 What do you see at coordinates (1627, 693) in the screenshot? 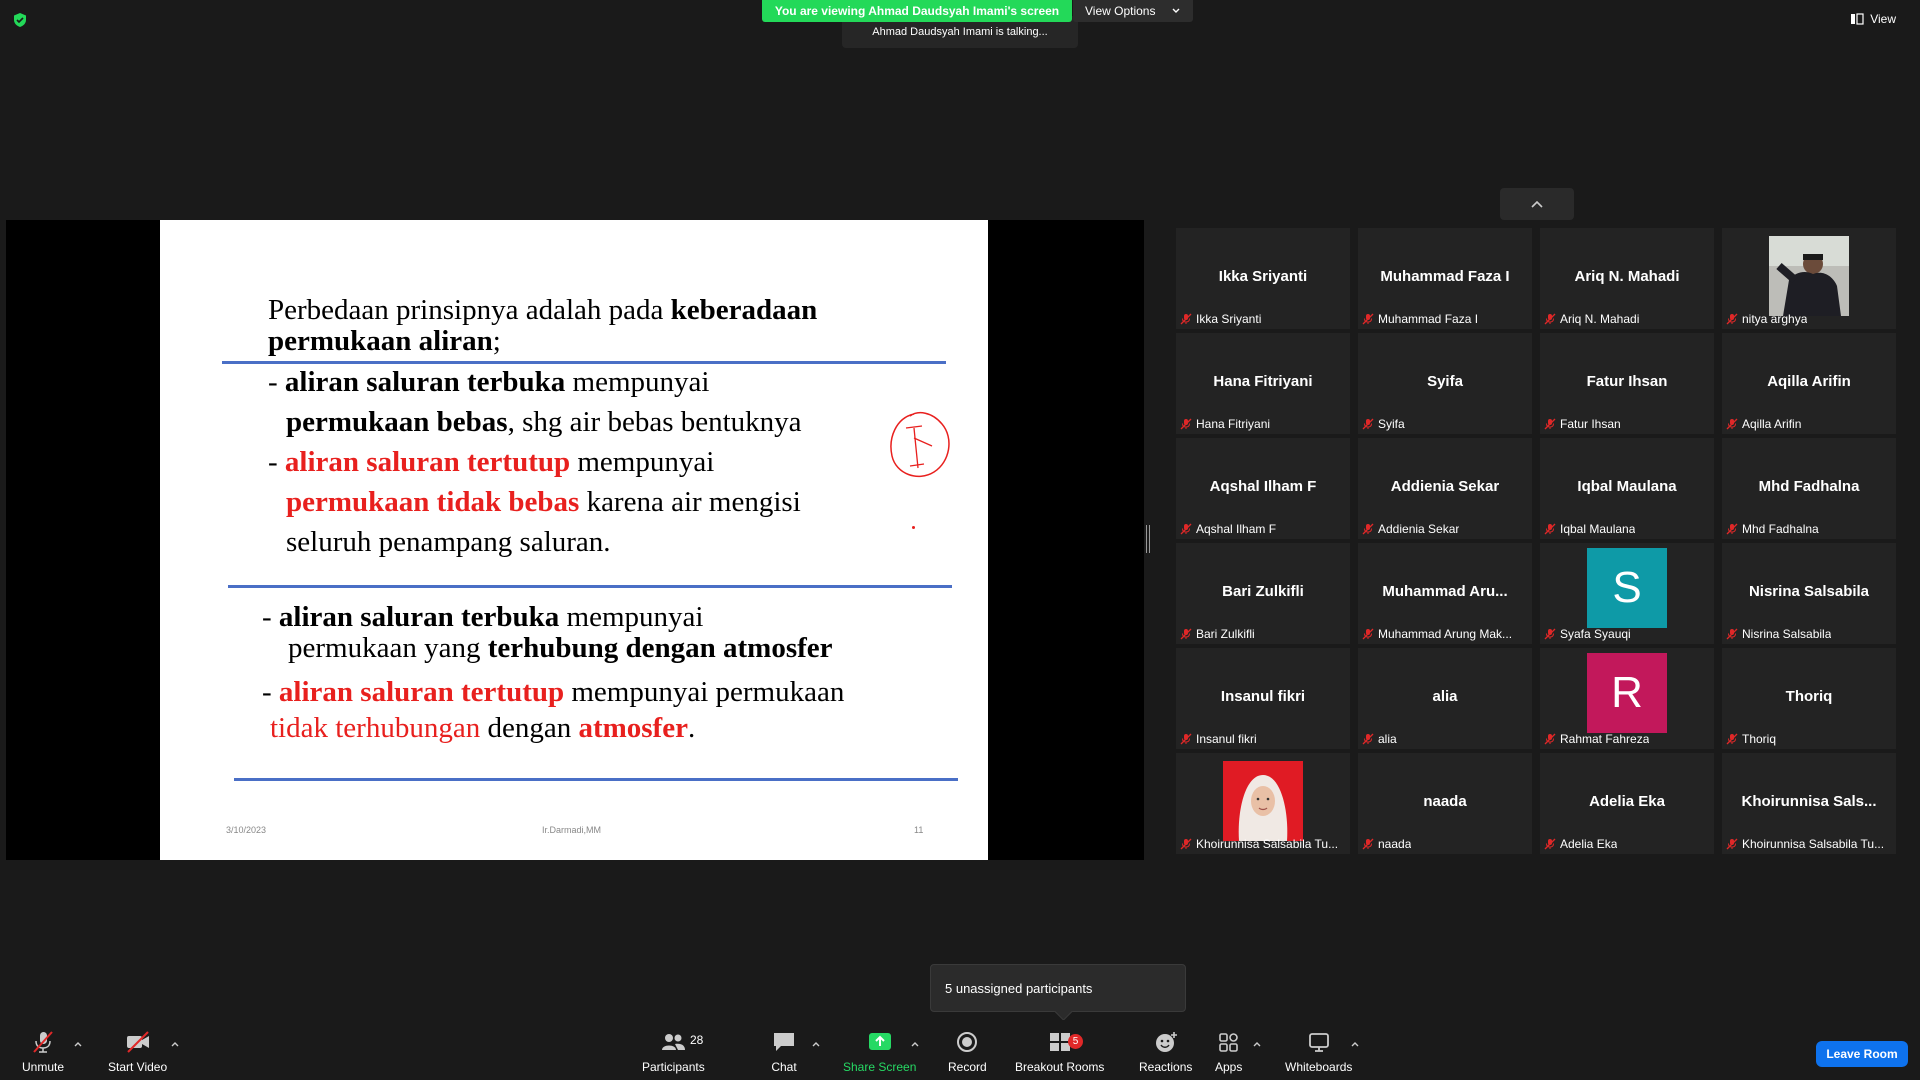
I see `participant-avatar-initial: R` at bounding box center [1627, 693].